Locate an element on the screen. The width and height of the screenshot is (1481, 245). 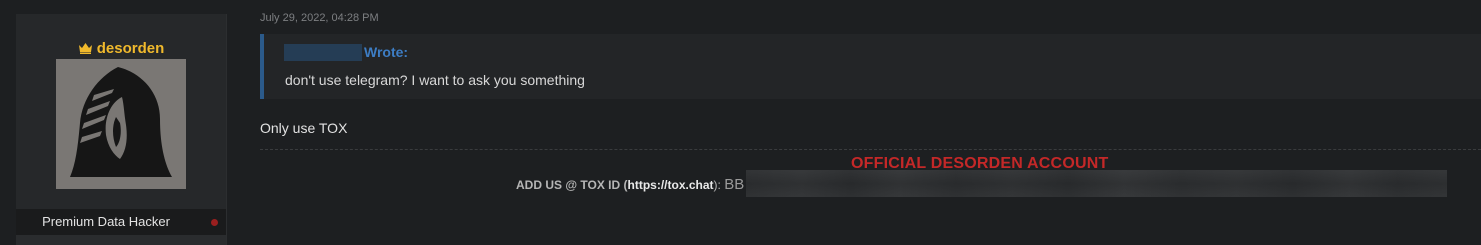
tox-after-link: ): is located at coordinates (717, 185).